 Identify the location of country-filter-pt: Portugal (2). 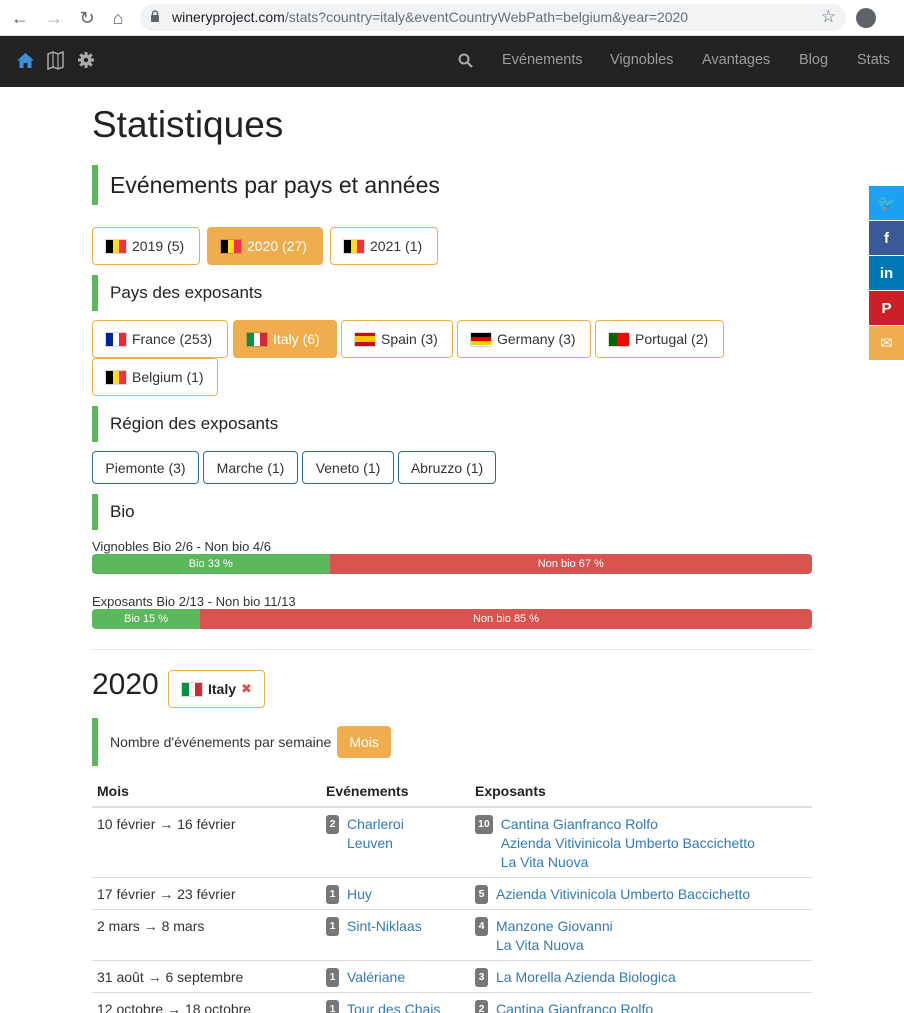
(659, 339).